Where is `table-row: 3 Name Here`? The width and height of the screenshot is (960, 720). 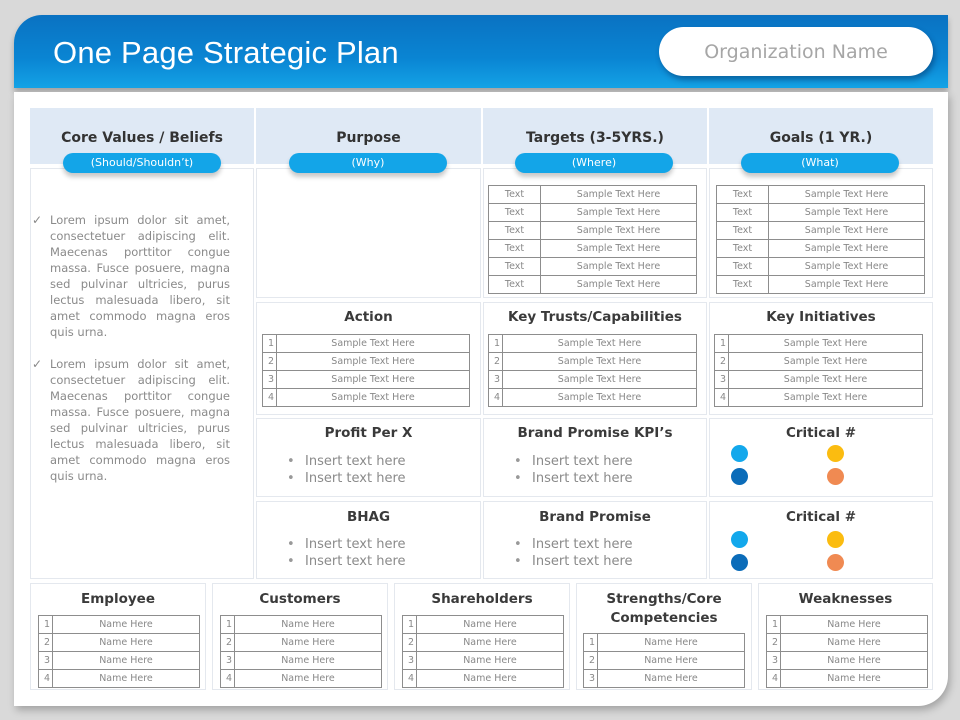 table-row: 3 Name Here is located at coordinates (483, 660).